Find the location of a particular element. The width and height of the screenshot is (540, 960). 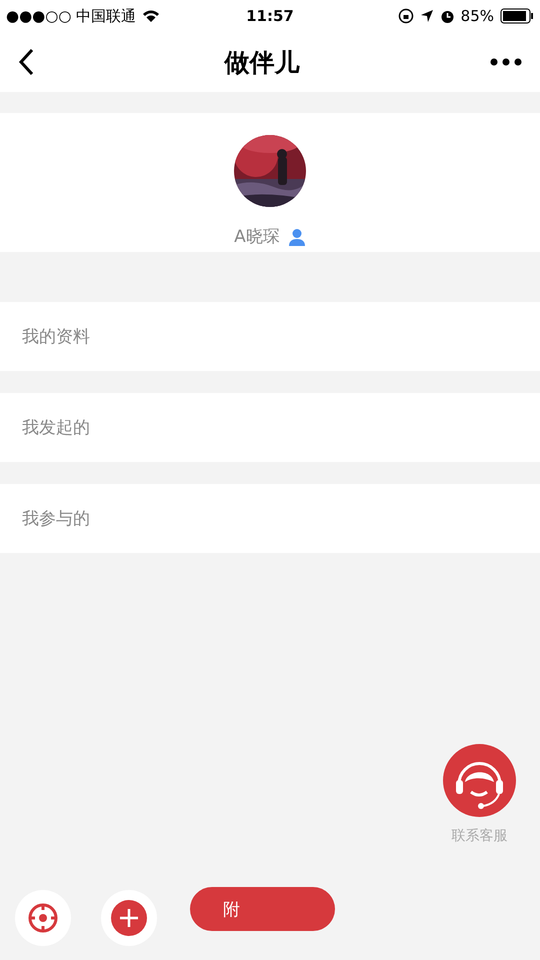

clock-time: 11:57 is located at coordinates (270, 16).